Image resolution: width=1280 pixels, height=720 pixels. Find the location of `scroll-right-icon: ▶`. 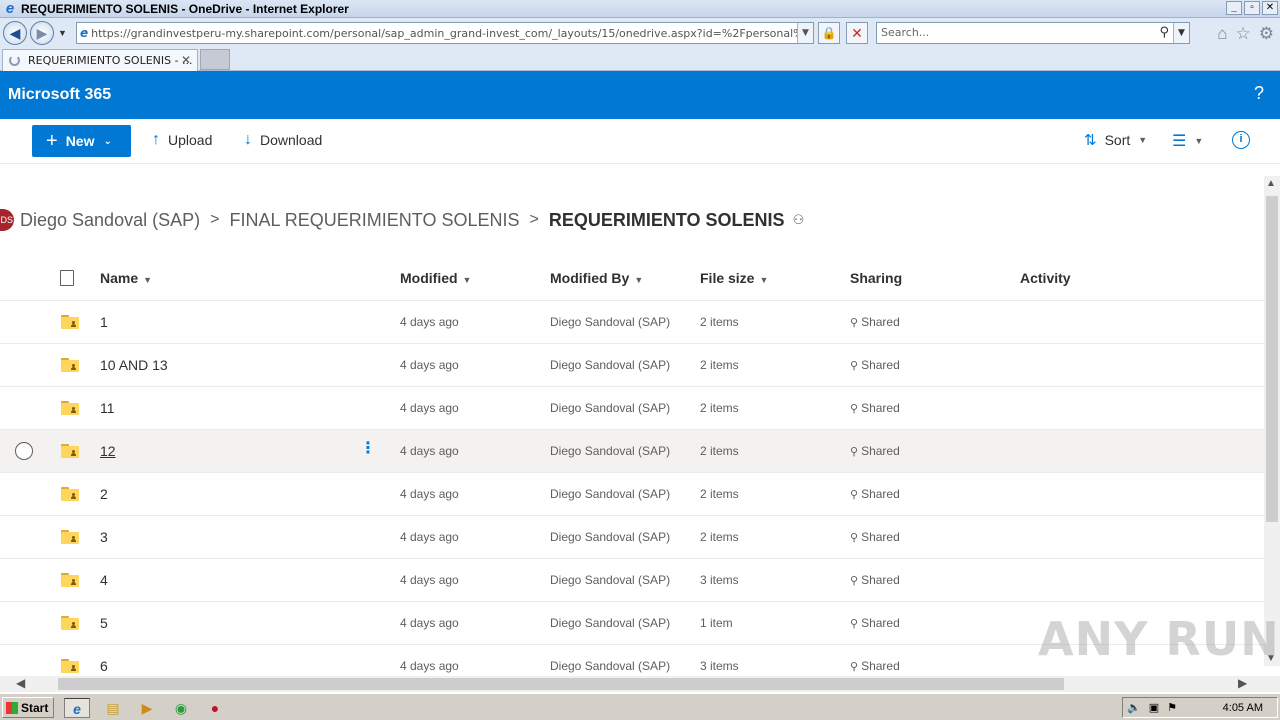

scroll-right-icon: ▶ is located at coordinates (1242, 683).